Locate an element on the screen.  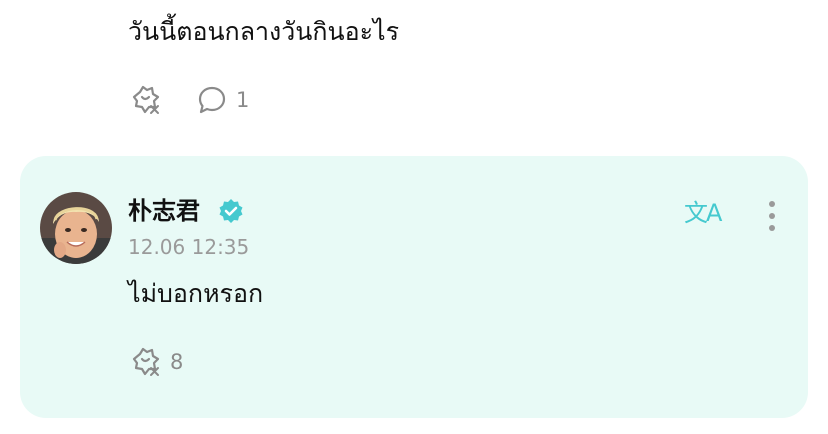
verified-badge-icon is located at coordinates (231, 211).